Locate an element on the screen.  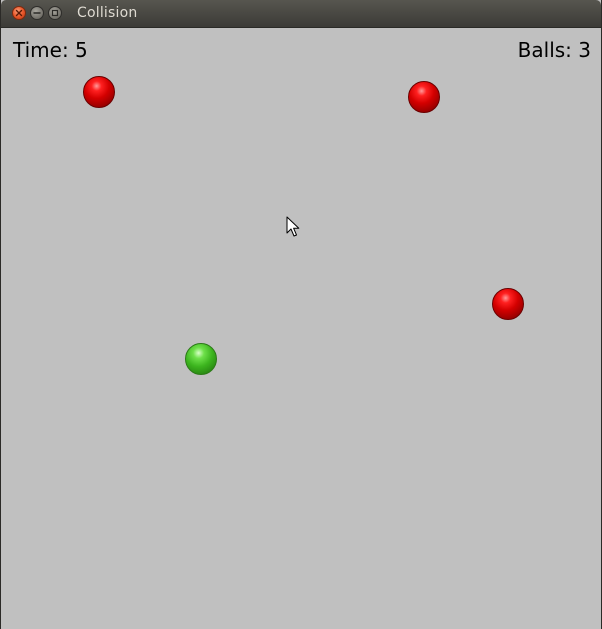
maximize-button is located at coordinates (55, 13).